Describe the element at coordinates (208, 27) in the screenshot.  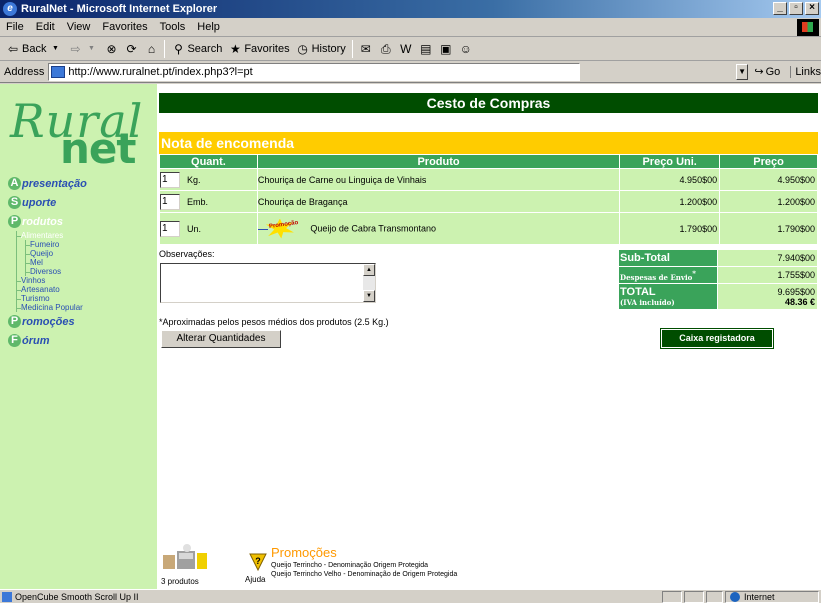
I see `menu-help: Help` at that location.